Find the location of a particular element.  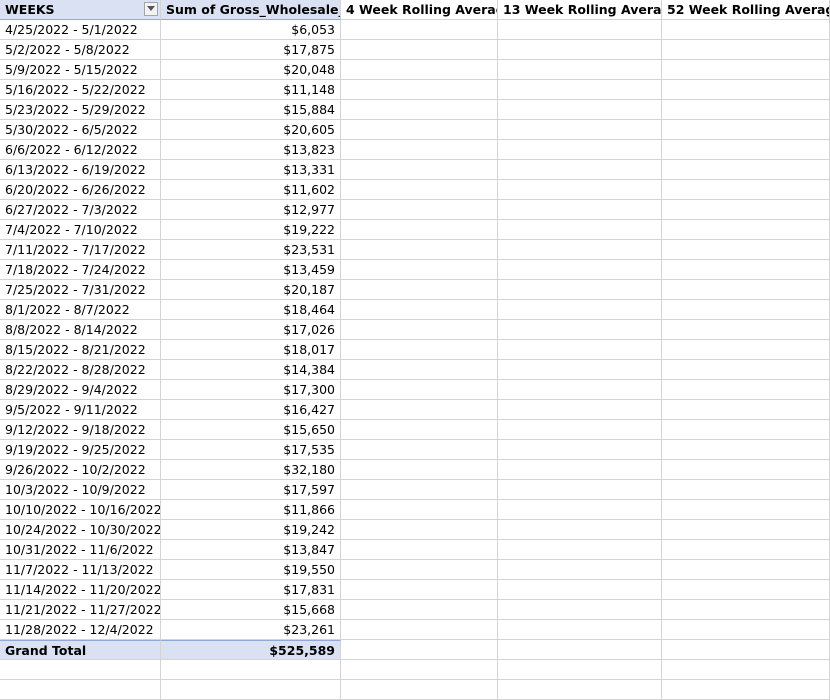

week-cell: 5/23/2022 - 5/29/2022 is located at coordinates (80, 110).